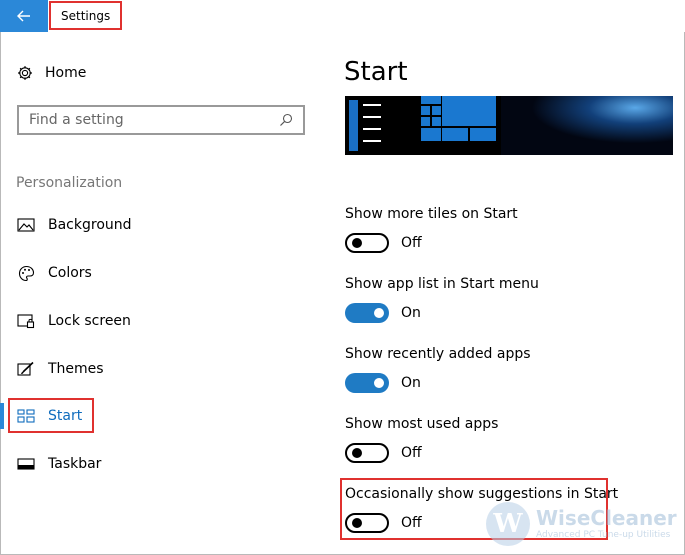  Describe the element at coordinates (69, 183) in the screenshot. I see `section-title: Personalization` at that location.